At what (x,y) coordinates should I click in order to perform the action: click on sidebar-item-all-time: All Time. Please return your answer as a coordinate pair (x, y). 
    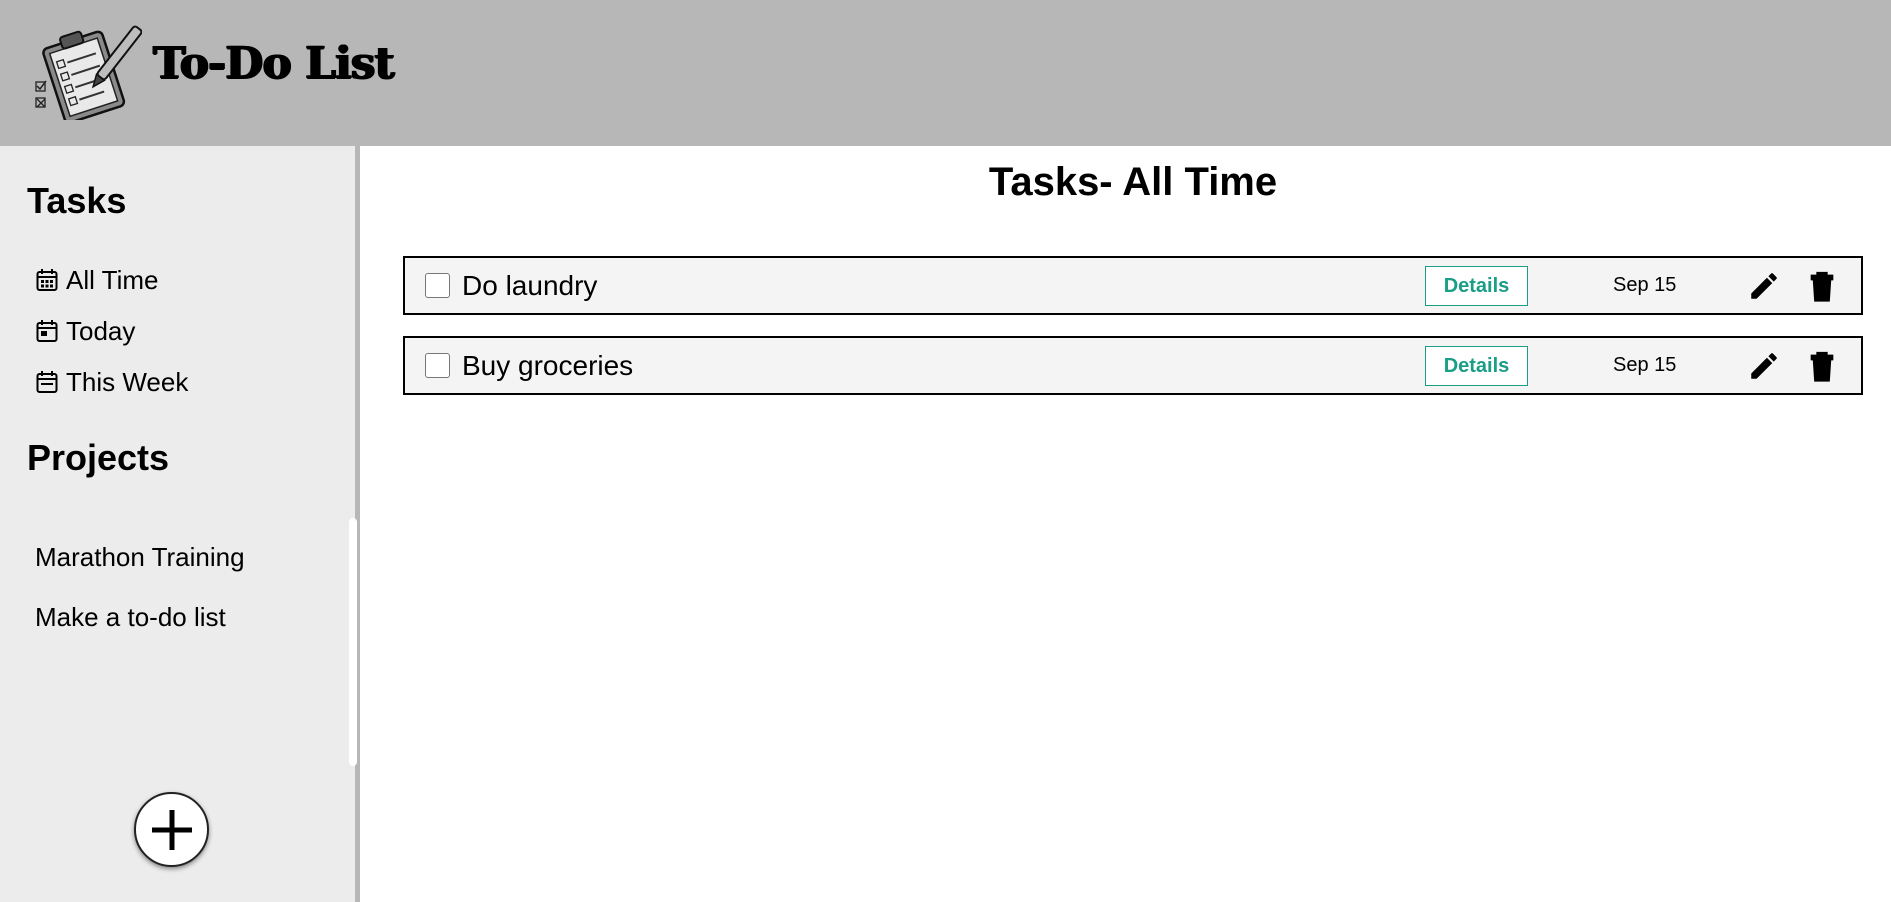
    Looking at the image, I should click on (97, 280).